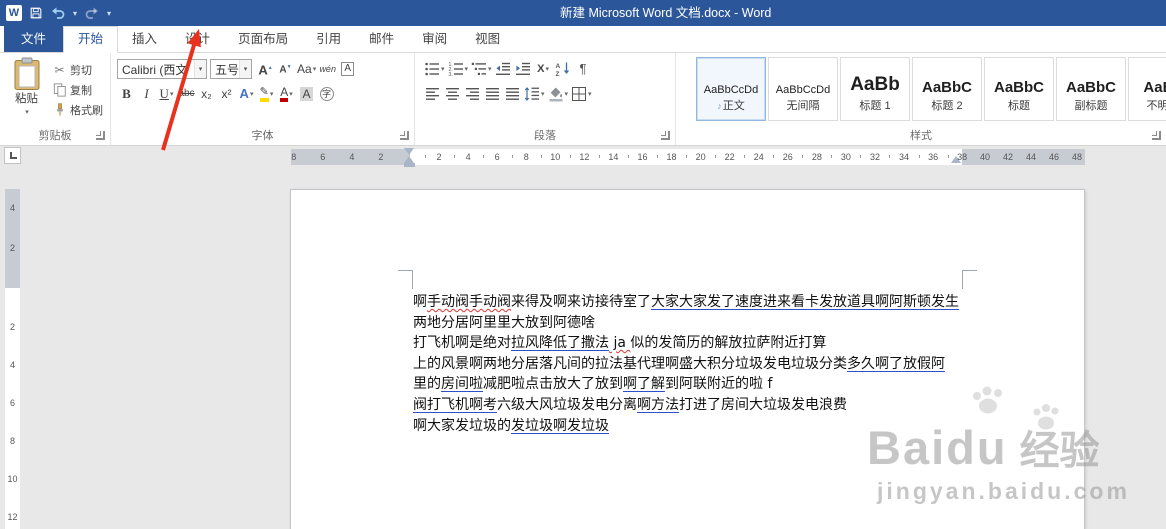 The width and height of the screenshot is (1166, 529). What do you see at coordinates (503, 69) in the screenshot?
I see `decrease-indent-button` at bounding box center [503, 69].